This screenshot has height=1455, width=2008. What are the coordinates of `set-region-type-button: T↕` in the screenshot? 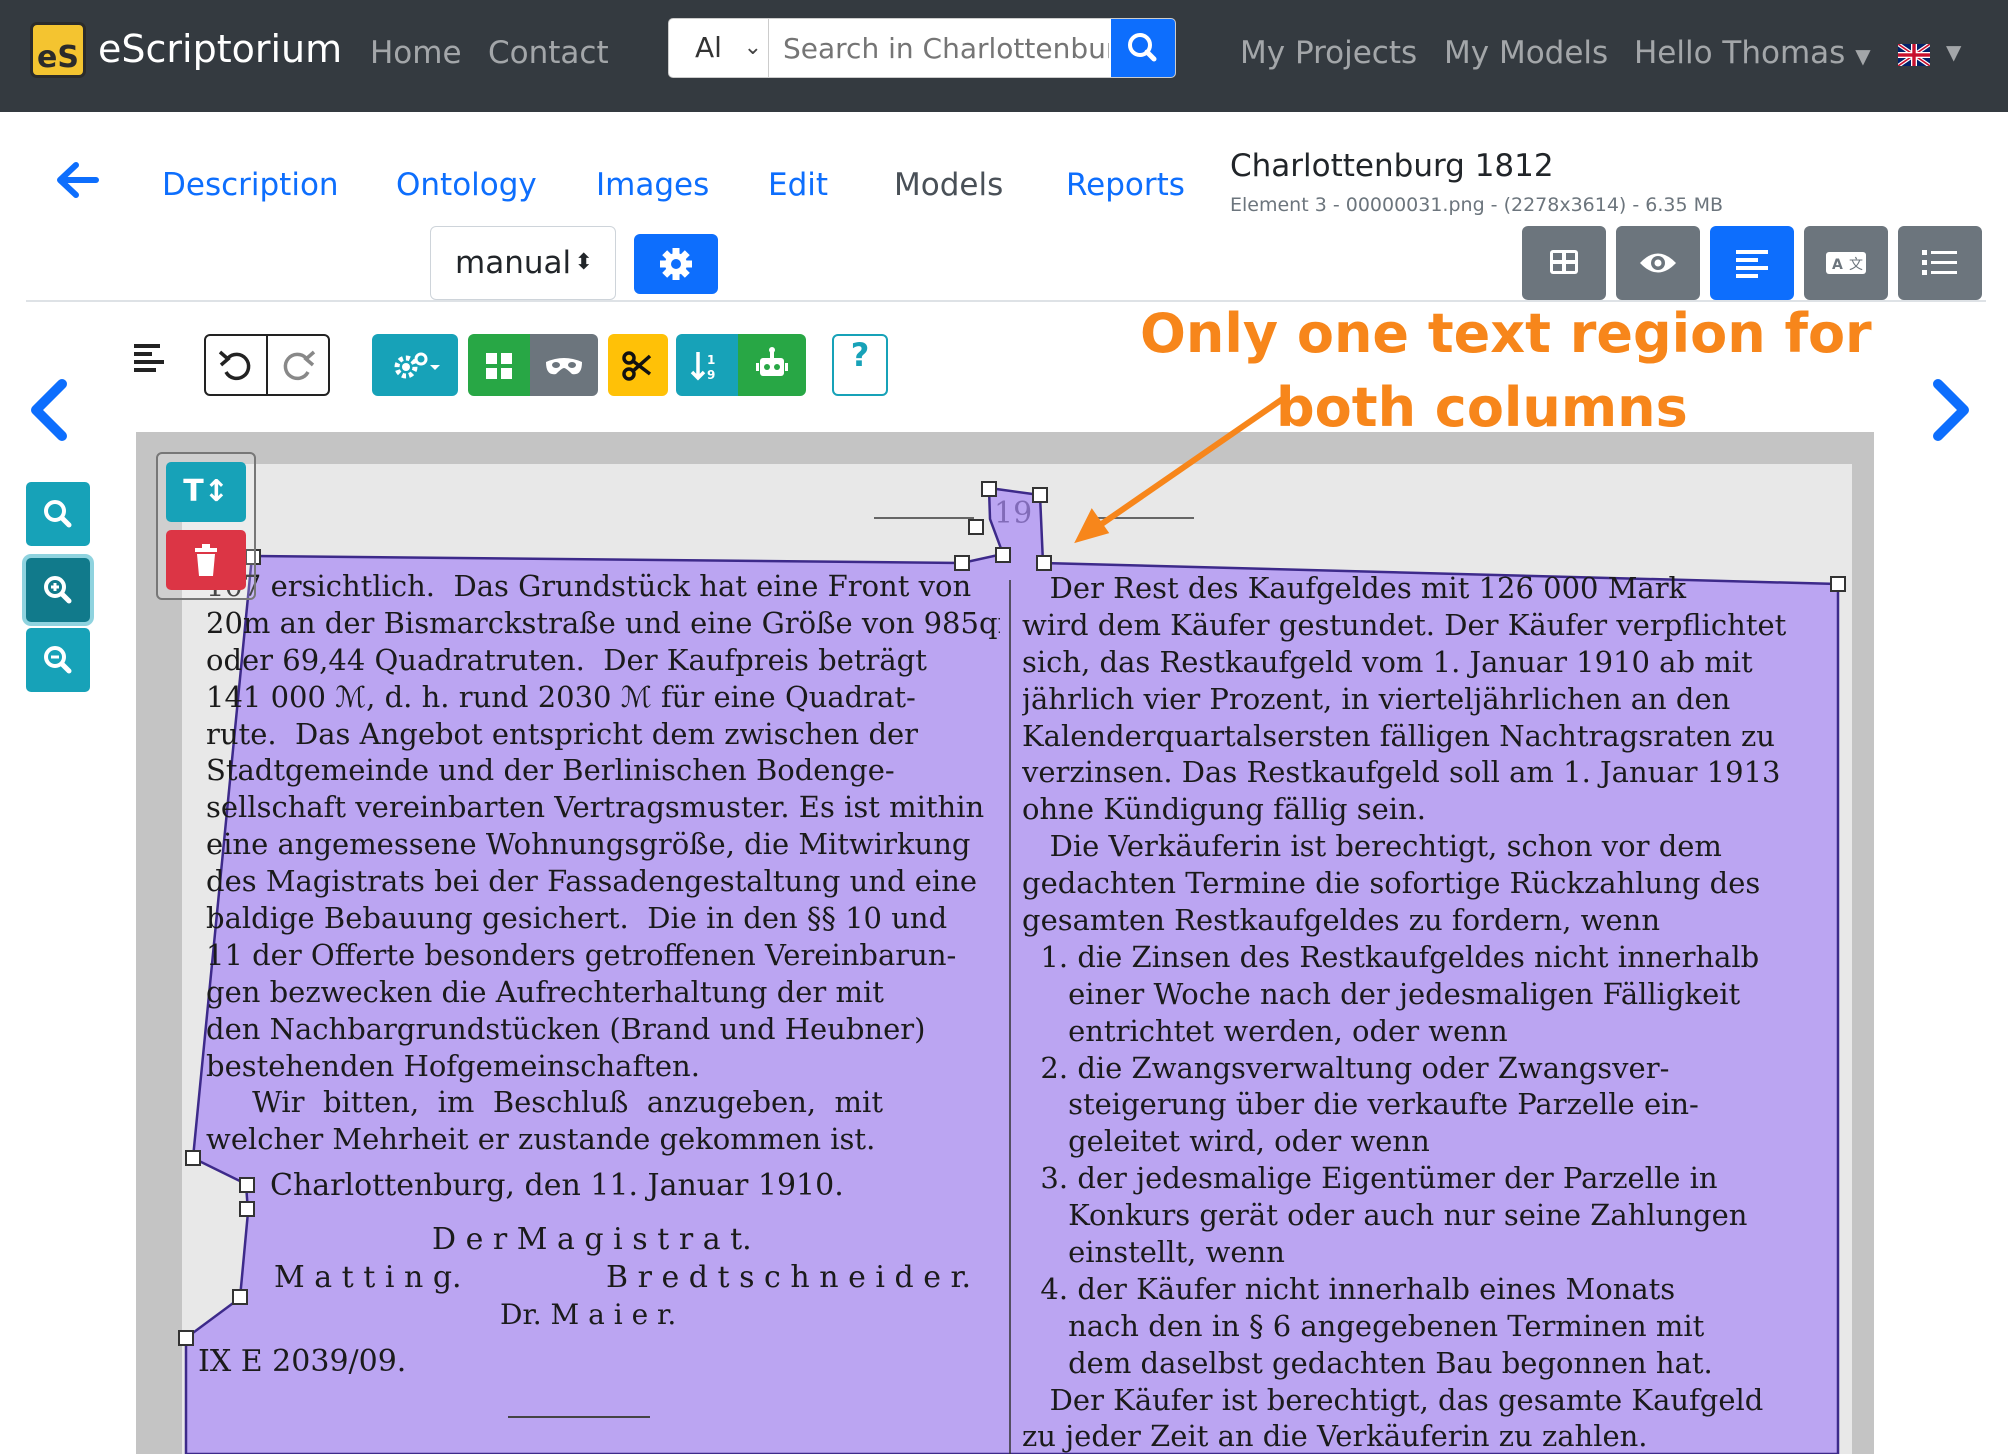 It's located at (206, 492).